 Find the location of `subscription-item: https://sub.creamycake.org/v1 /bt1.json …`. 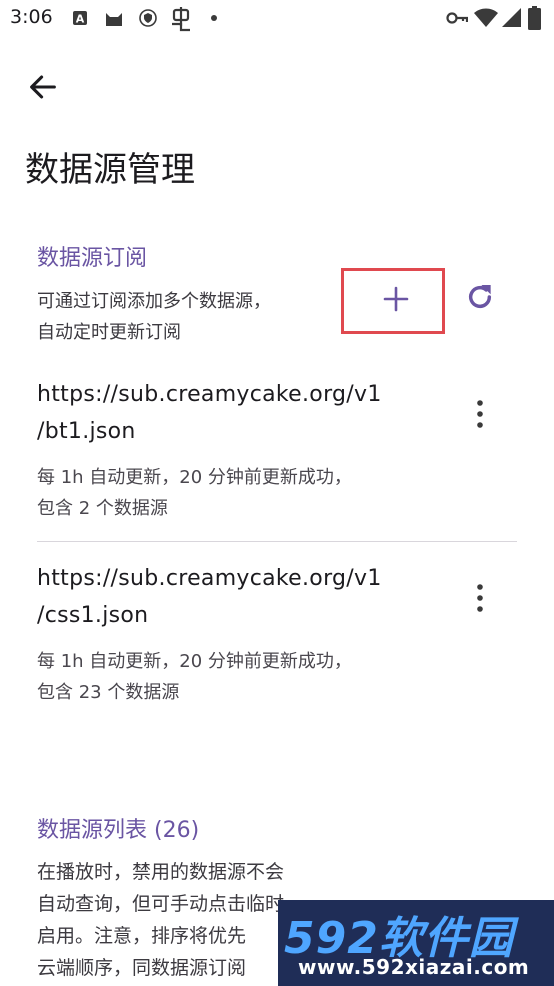

subscription-item: https://sub.creamycake.org/v1 /bt1.json … is located at coordinates (252, 450).